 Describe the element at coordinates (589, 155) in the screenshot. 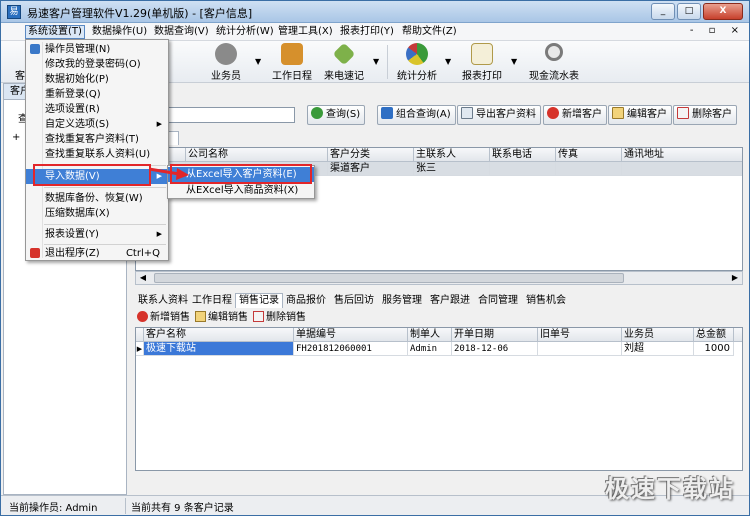

I see `column-header: 传真` at that location.